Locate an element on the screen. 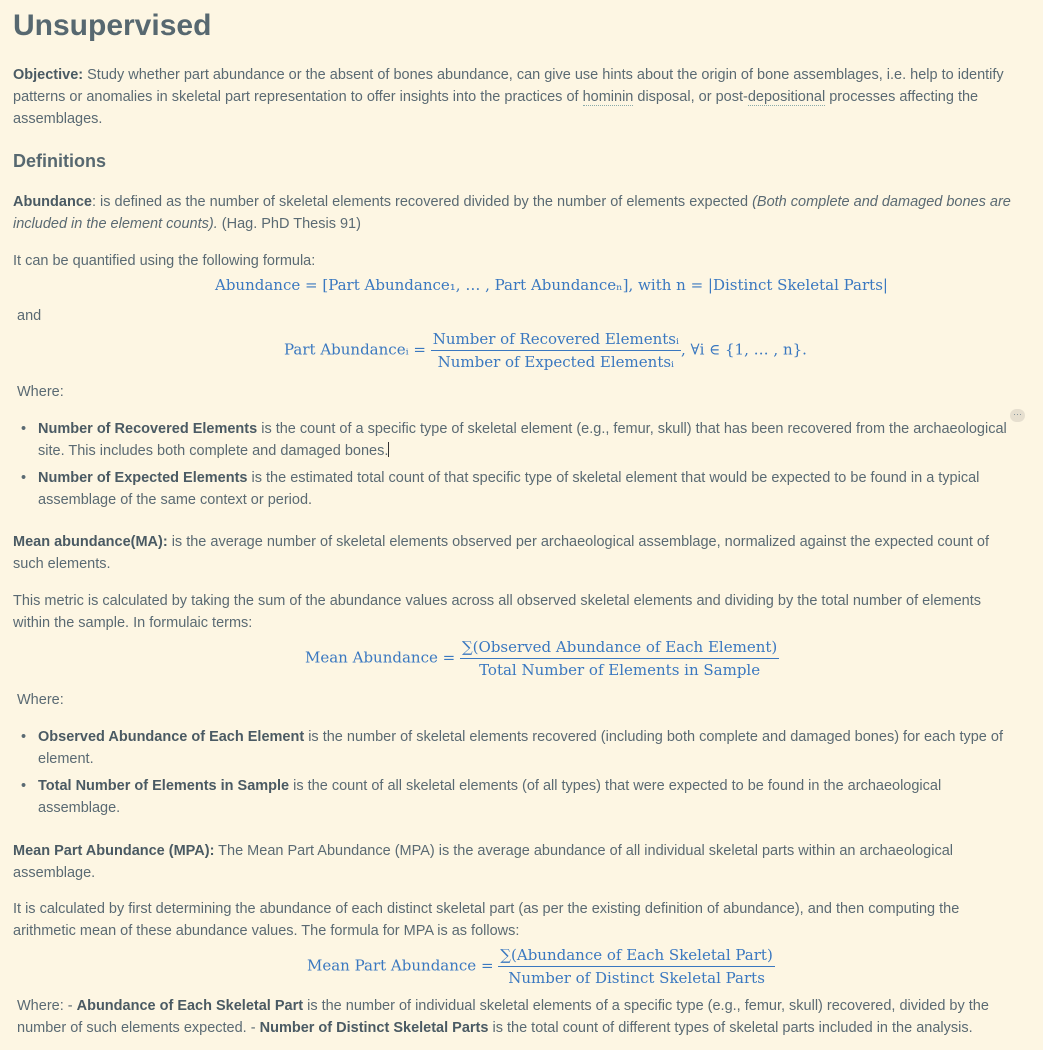 This screenshot has width=1043, height=1050. abundance-ref: (Hag. PhD Thesis 91) is located at coordinates (289, 224).